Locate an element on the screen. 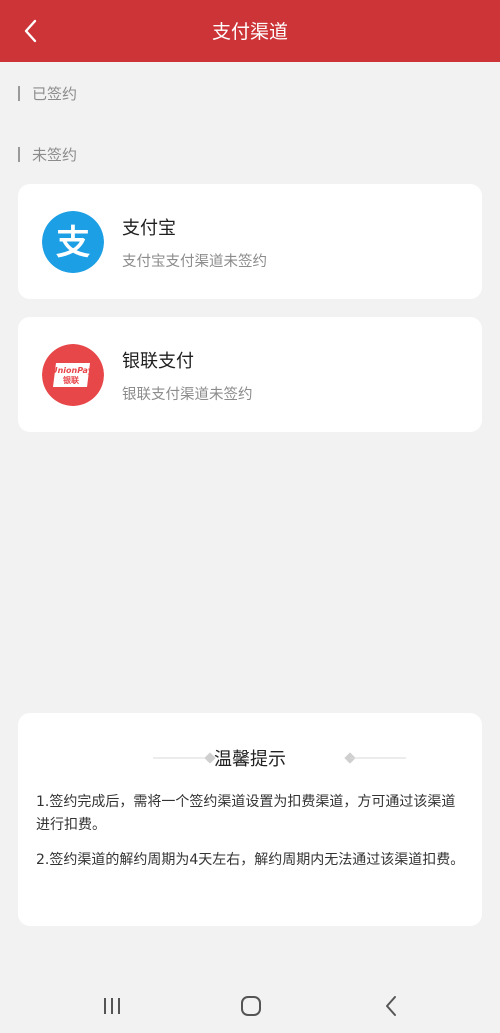  recent-apps-icon is located at coordinates (112, 1005).